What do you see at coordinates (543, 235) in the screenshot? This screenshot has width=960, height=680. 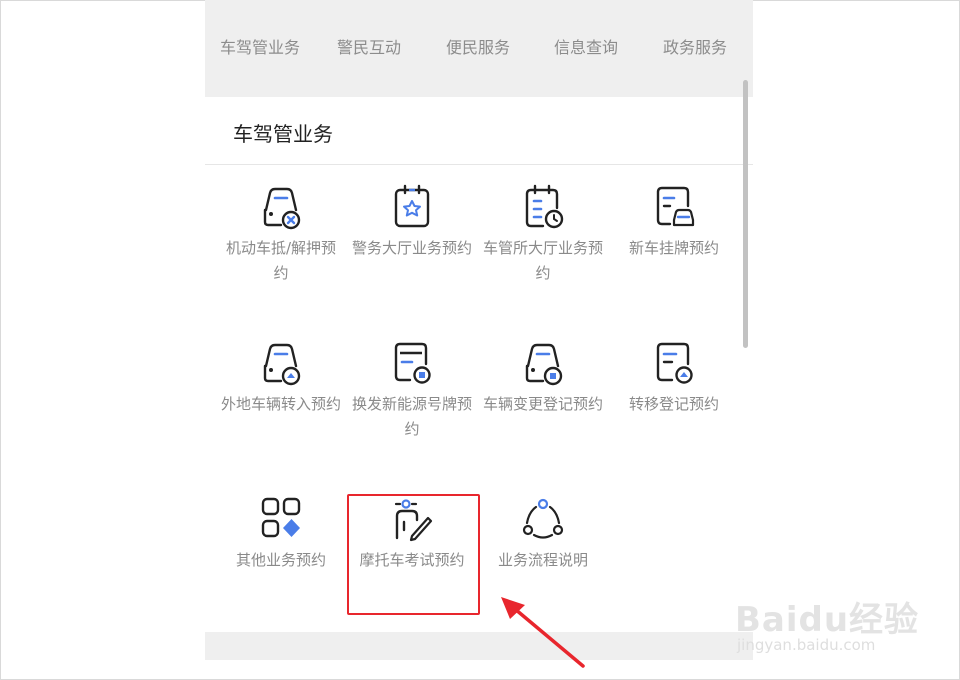 I see `service-tile-dmv-hall: 车管所大厅业务预约` at bounding box center [543, 235].